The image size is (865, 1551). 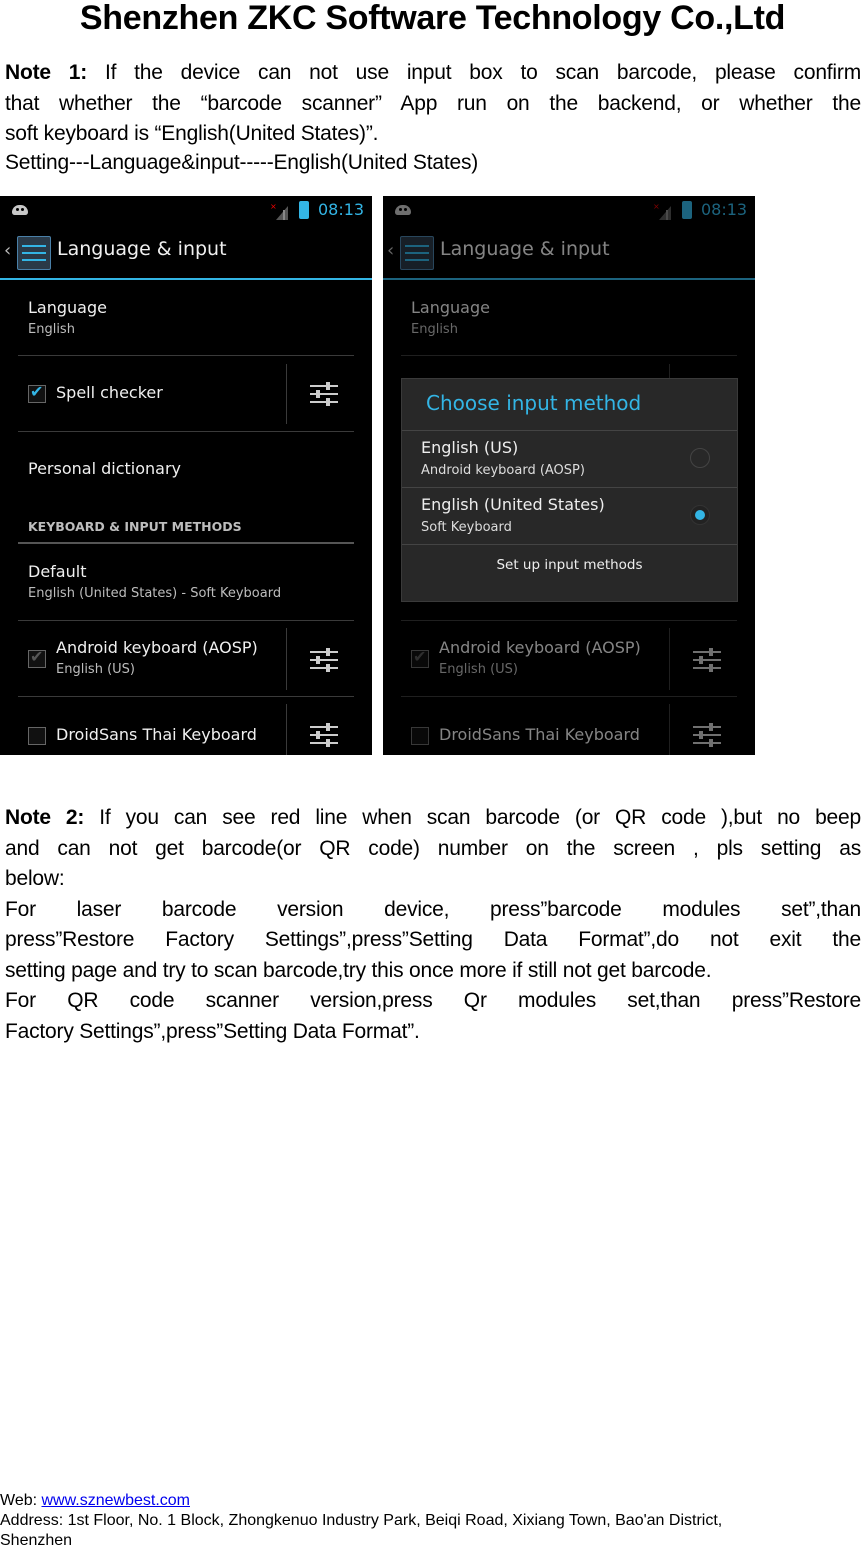 What do you see at coordinates (36, 1540) in the screenshot?
I see `footer-address-line-2: Shenzhen` at bounding box center [36, 1540].